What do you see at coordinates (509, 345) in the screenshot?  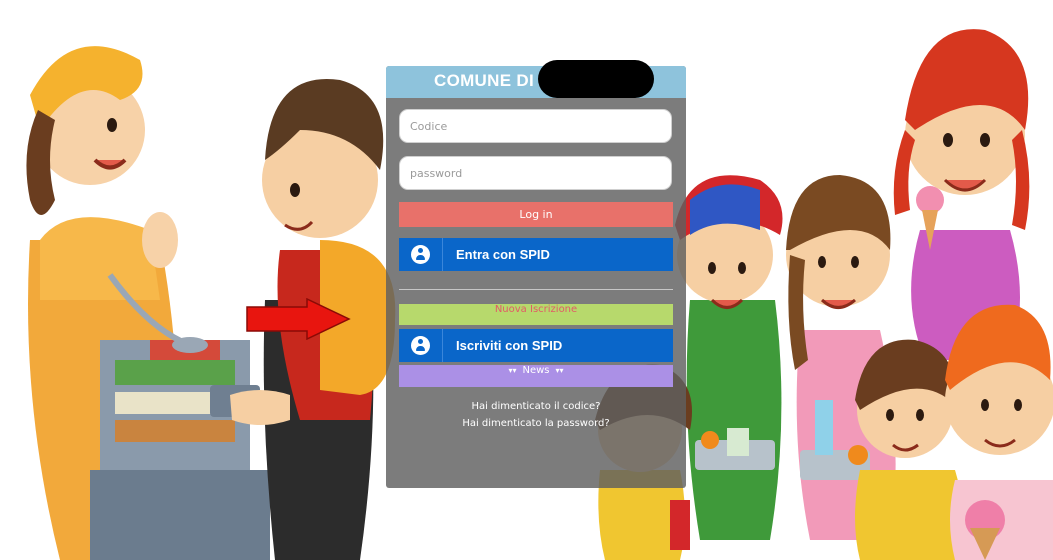 I see `spid-register-label: Iscriviti con SPID` at bounding box center [509, 345].